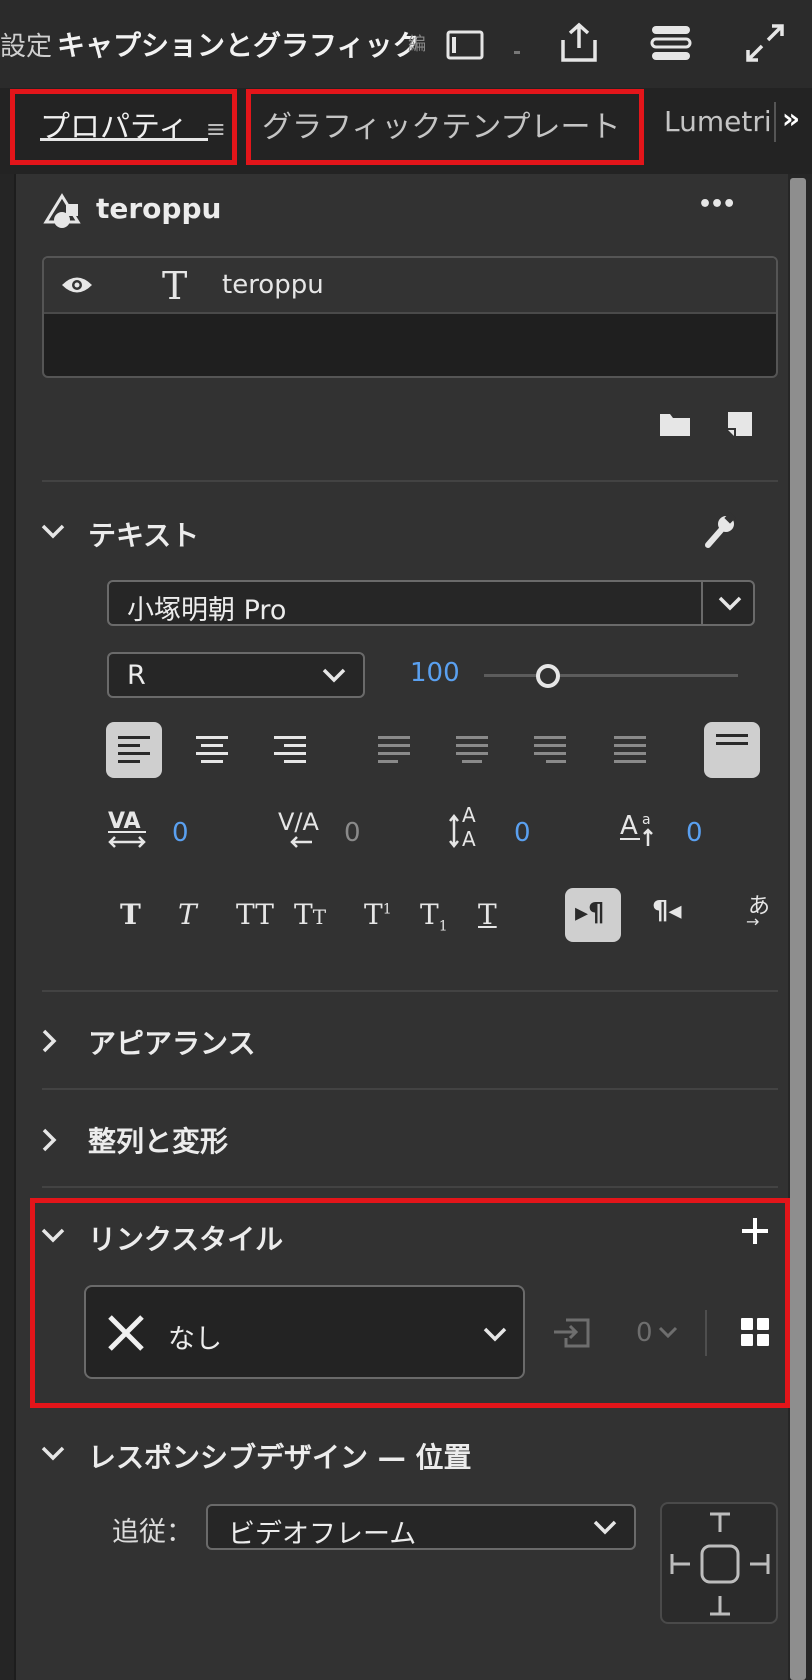  What do you see at coordinates (26, 44) in the screenshot?
I see `setting-label: 設定` at bounding box center [26, 44].